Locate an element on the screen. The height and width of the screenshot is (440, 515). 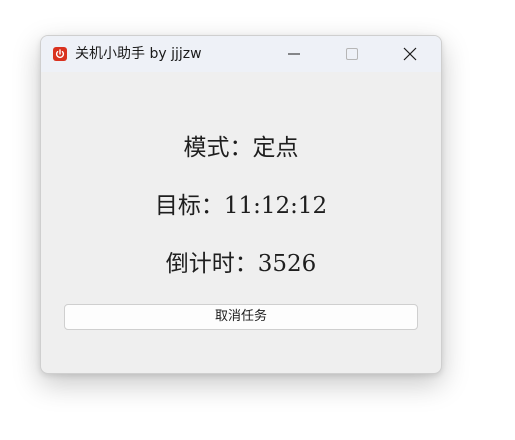
cancel-task-button: 取消任务 is located at coordinates (241, 317).